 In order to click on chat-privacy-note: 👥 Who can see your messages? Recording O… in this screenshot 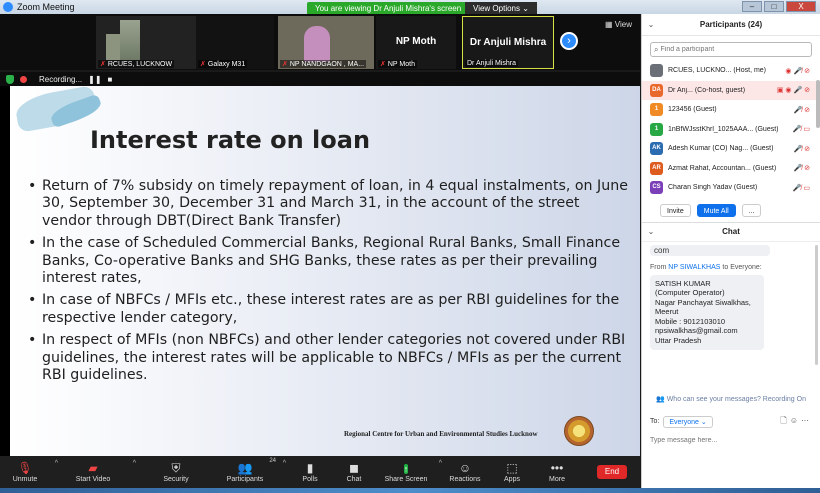, I will do `click(731, 400)`.